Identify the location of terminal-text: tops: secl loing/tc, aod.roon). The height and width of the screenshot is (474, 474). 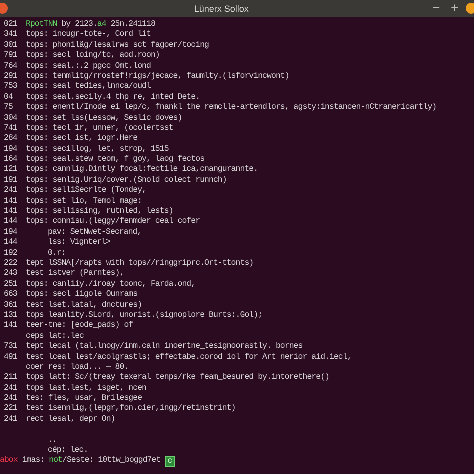
(93, 56).